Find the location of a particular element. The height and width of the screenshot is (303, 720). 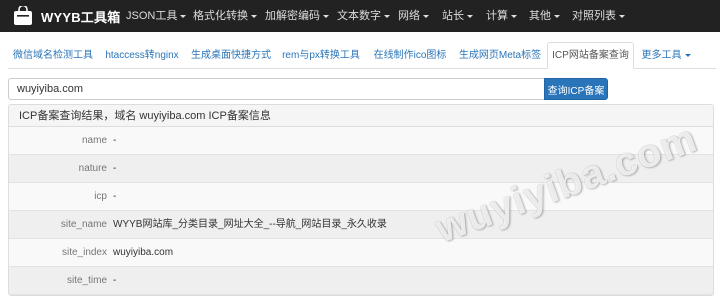

bag-icon is located at coordinates (23, 15).